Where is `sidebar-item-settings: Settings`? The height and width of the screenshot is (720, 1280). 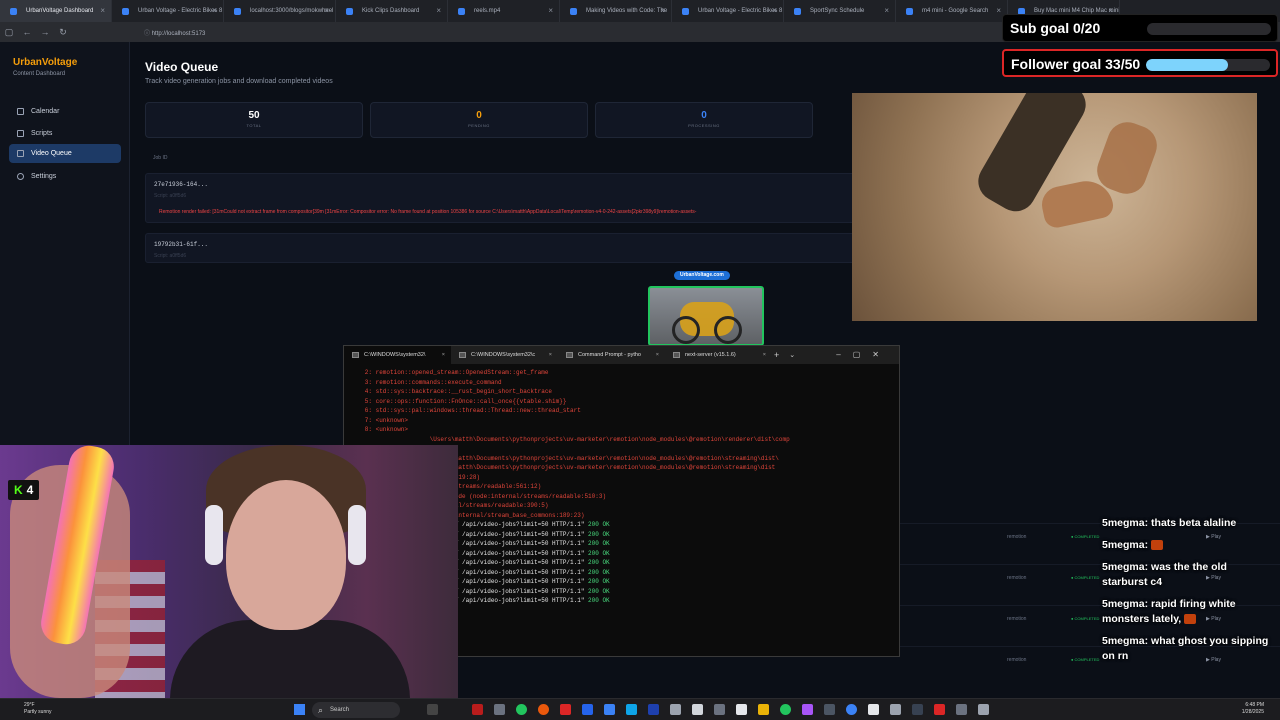 sidebar-item-settings: Settings is located at coordinates (65, 176).